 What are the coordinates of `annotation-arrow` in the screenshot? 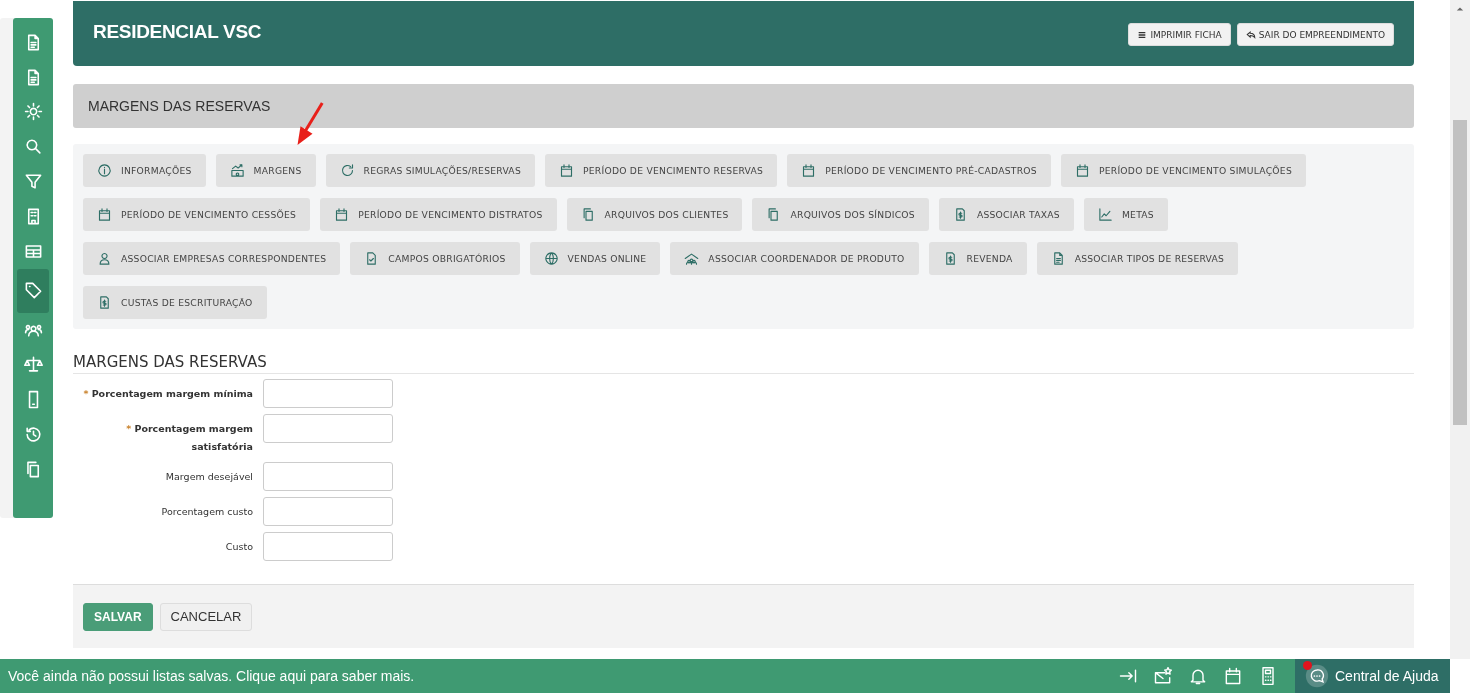 It's located at (311, 124).